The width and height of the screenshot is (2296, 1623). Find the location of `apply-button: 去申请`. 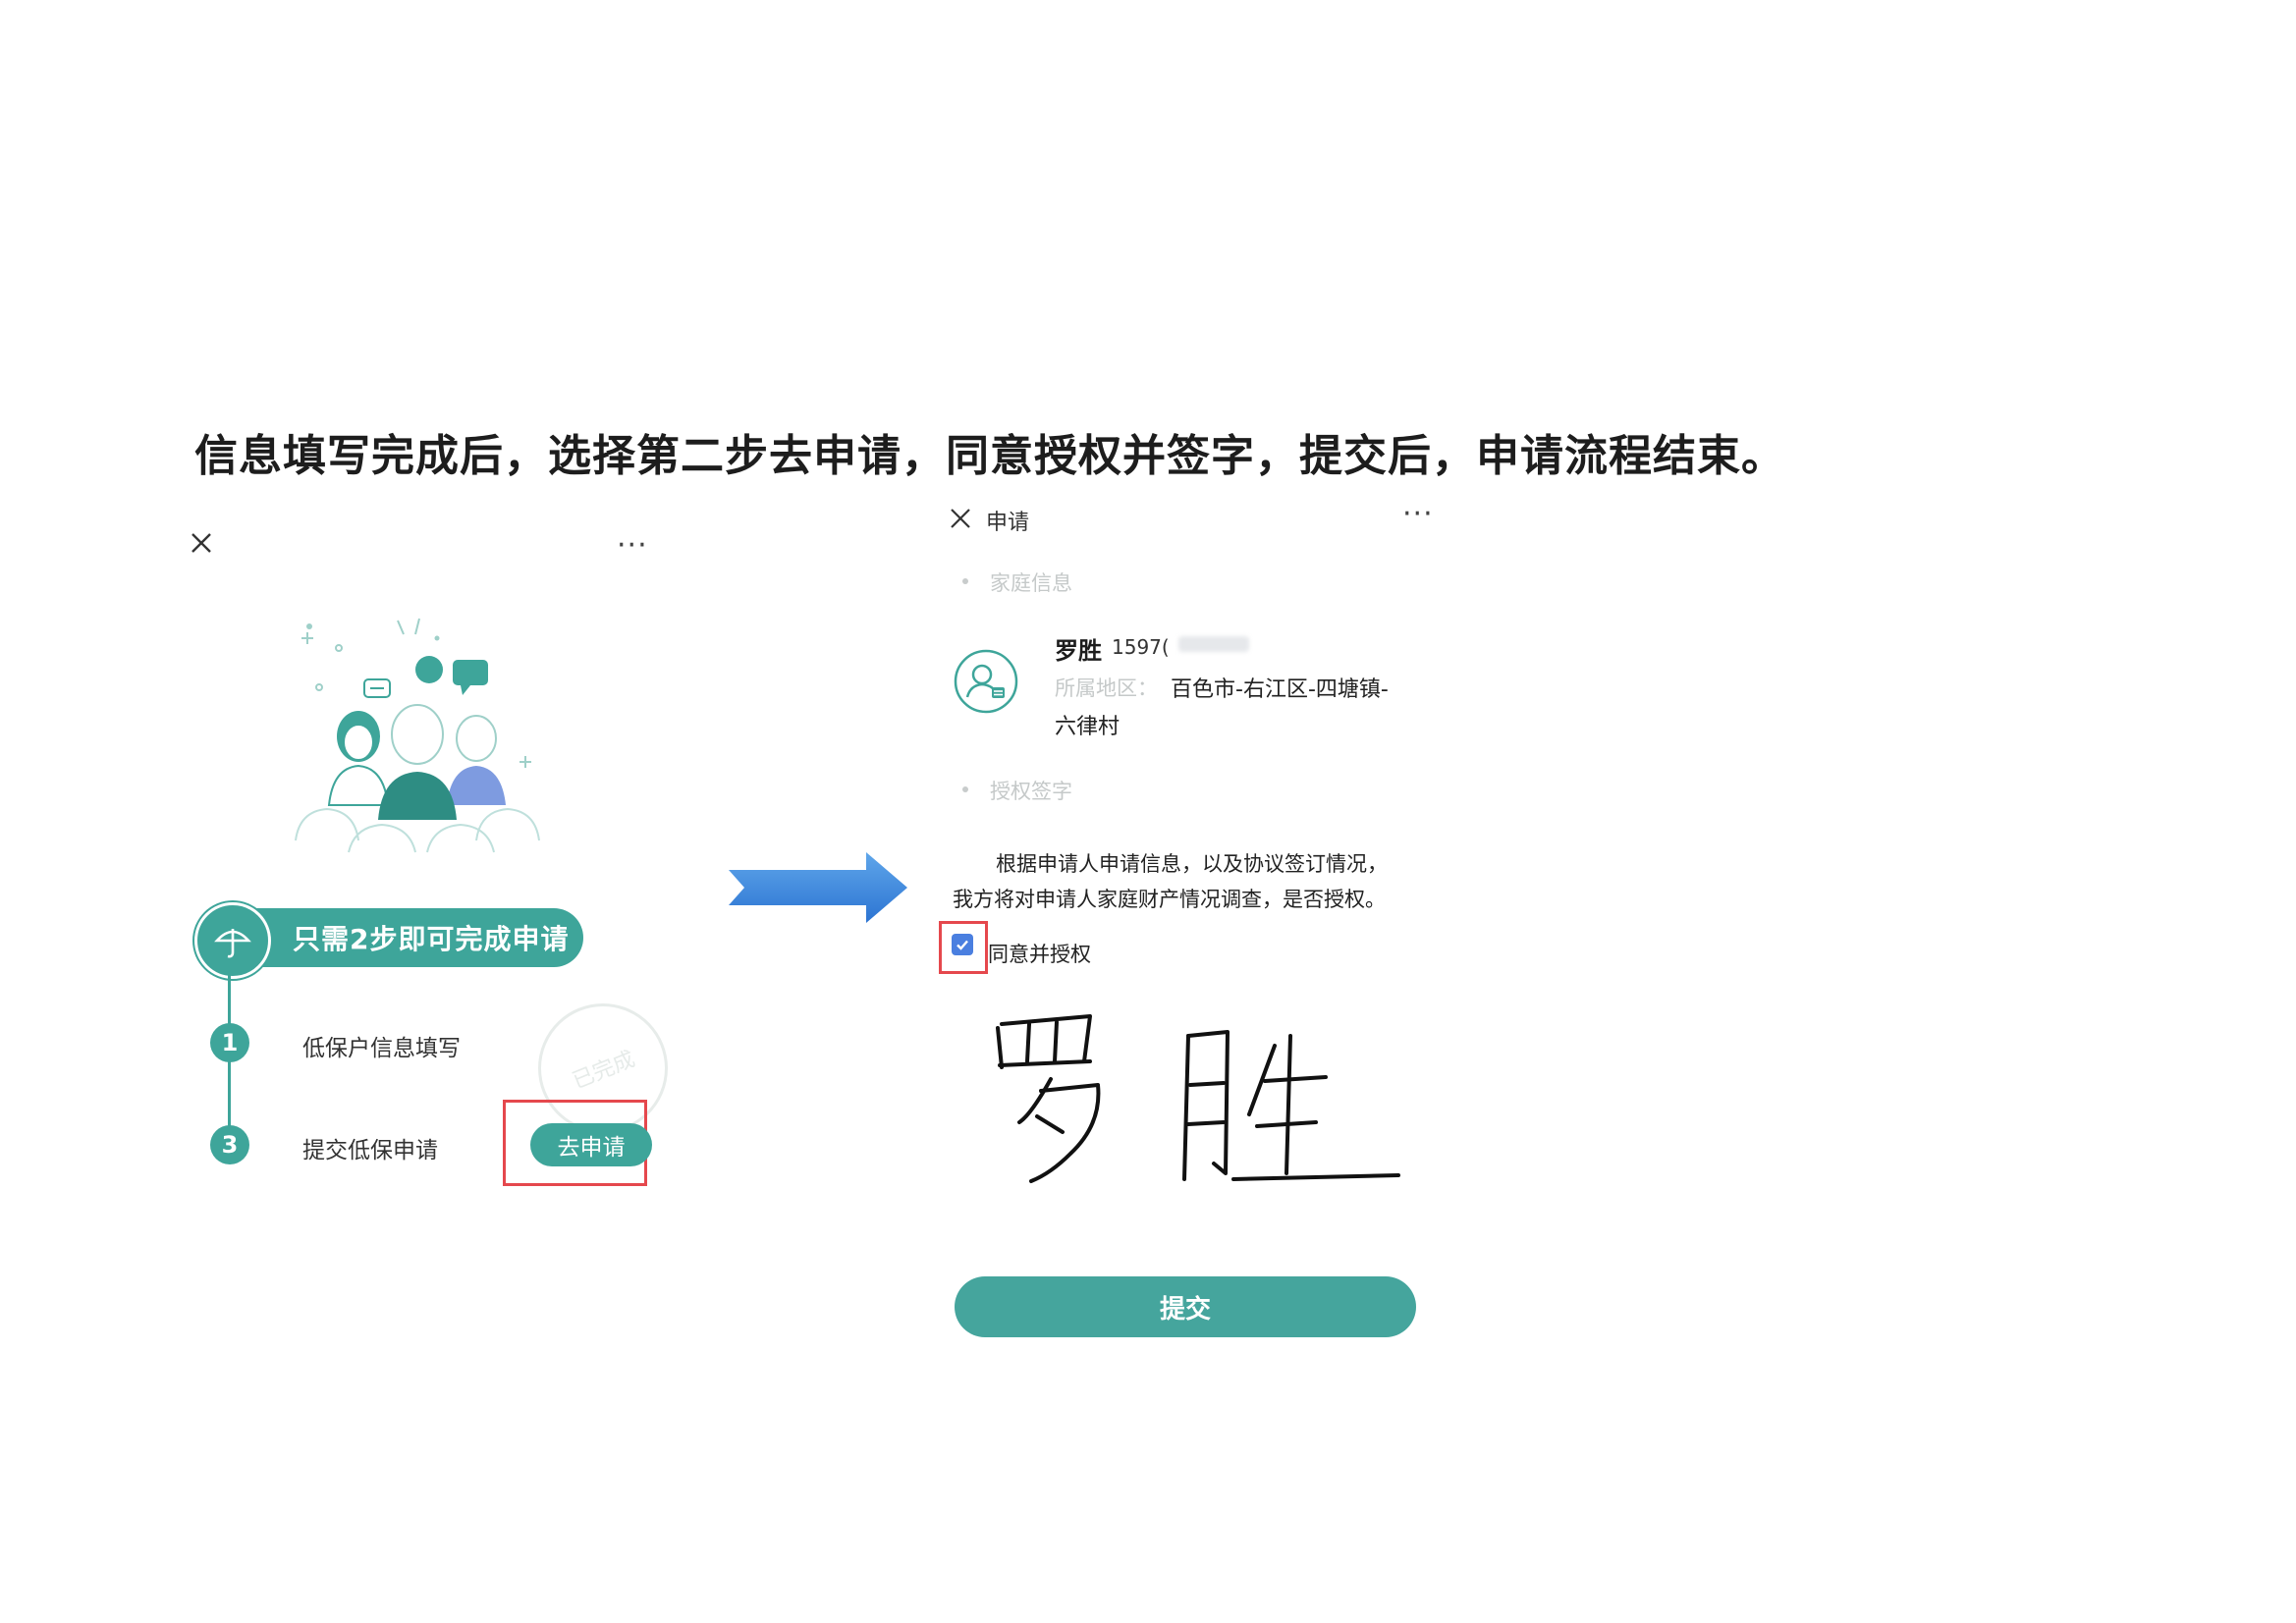

apply-button: 去申请 is located at coordinates (591, 1144).